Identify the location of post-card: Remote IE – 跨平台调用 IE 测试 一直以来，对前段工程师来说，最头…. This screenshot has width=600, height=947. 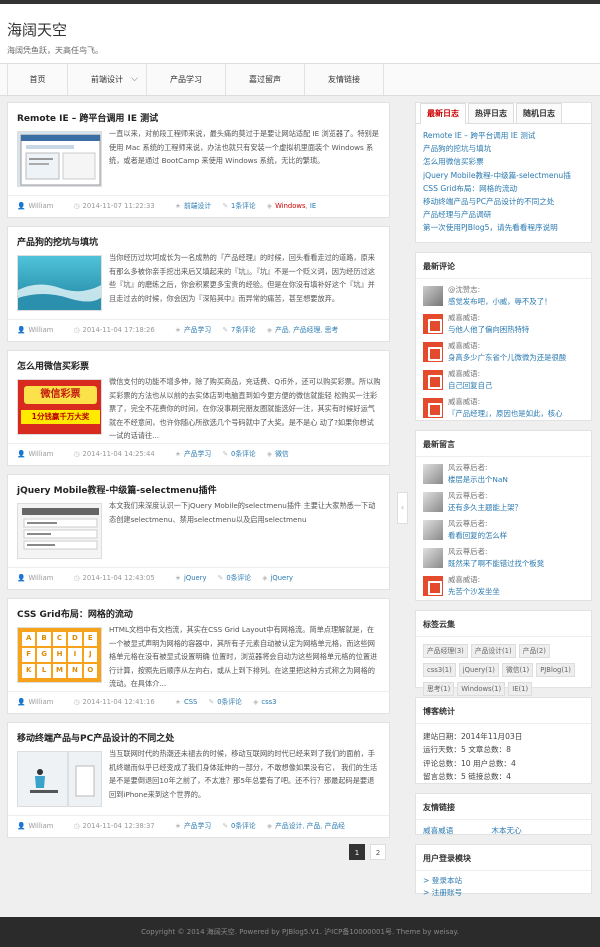
(198, 160).